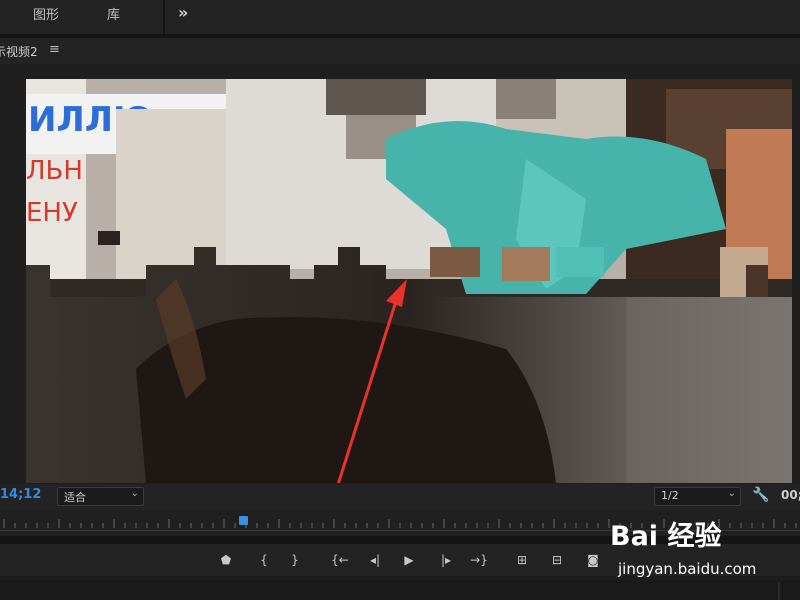 Image resolution: width=800 pixels, height=600 pixels. Describe the element at coordinates (243, 520) in the screenshot. I see `playhead-marker` at that location.